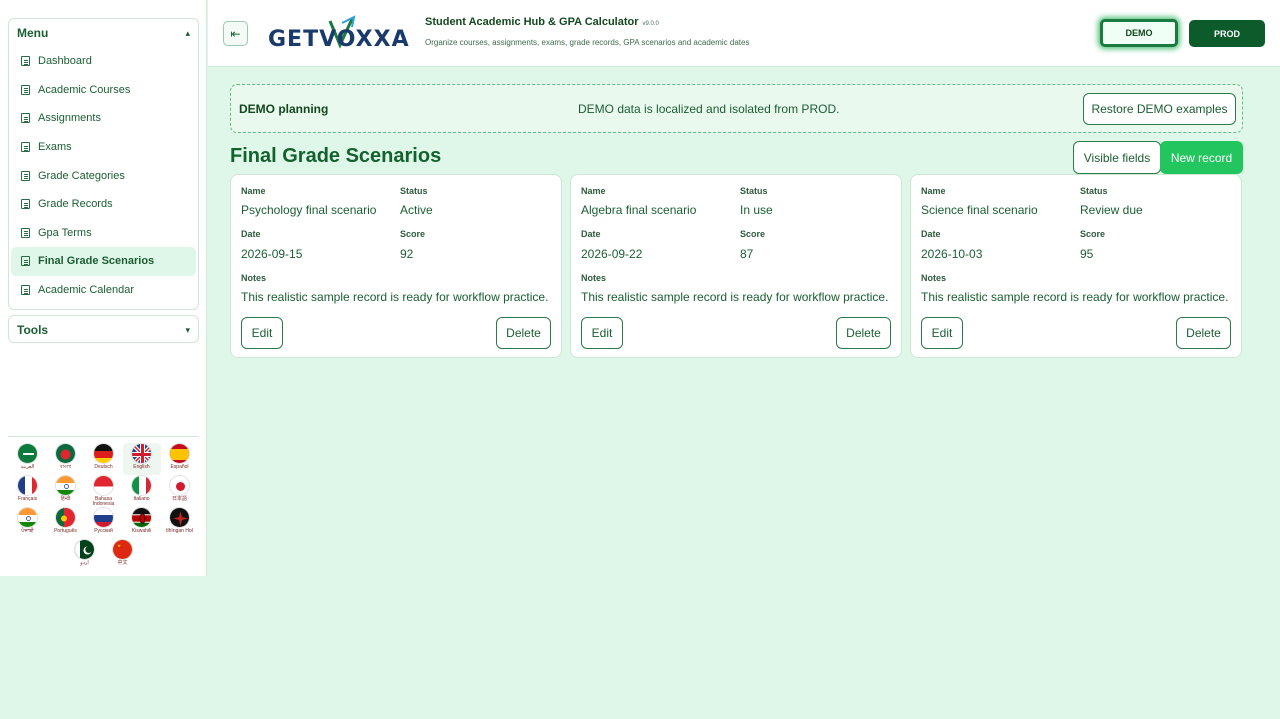 This screenshot has width=1280, height=719. What do you see at coordinates (1117, 157) in the screenshot?
I see `visible-fields-button: Visible fields` at bounding box center [1117, 157].